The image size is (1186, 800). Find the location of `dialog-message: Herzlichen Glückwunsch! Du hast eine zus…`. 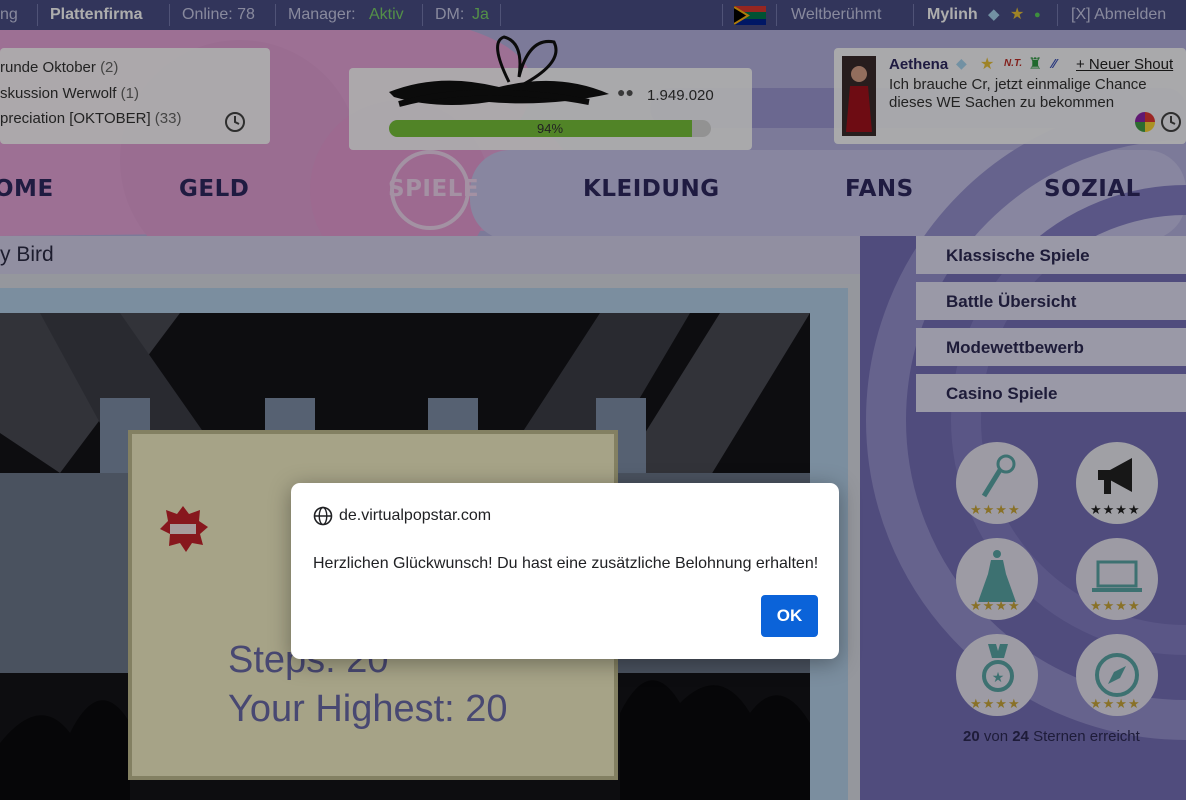

dialog-message: Herzlichen Glückwunsch! Du hast eine zus… is located at coordinates (566, 563).